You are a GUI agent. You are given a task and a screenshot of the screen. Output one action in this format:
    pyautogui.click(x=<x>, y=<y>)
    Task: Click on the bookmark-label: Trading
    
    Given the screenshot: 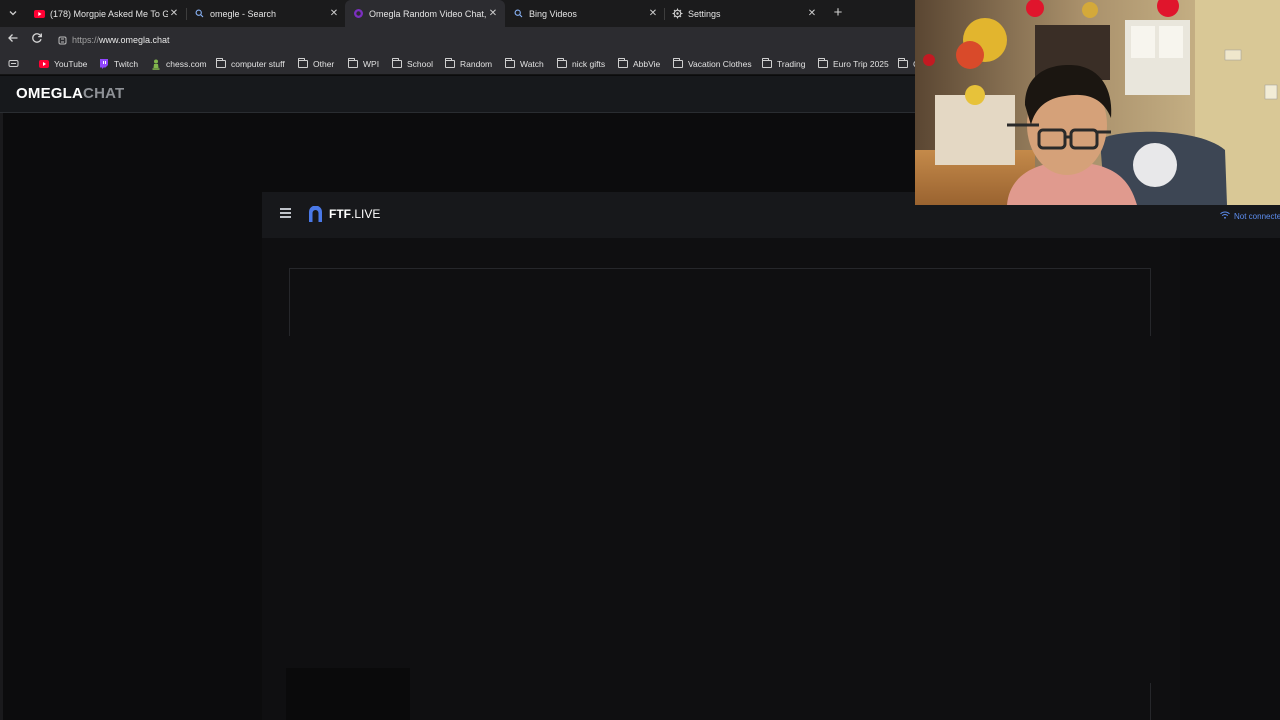 What is the action you would take?
    pyautogui.click(x=791, y=64)
    